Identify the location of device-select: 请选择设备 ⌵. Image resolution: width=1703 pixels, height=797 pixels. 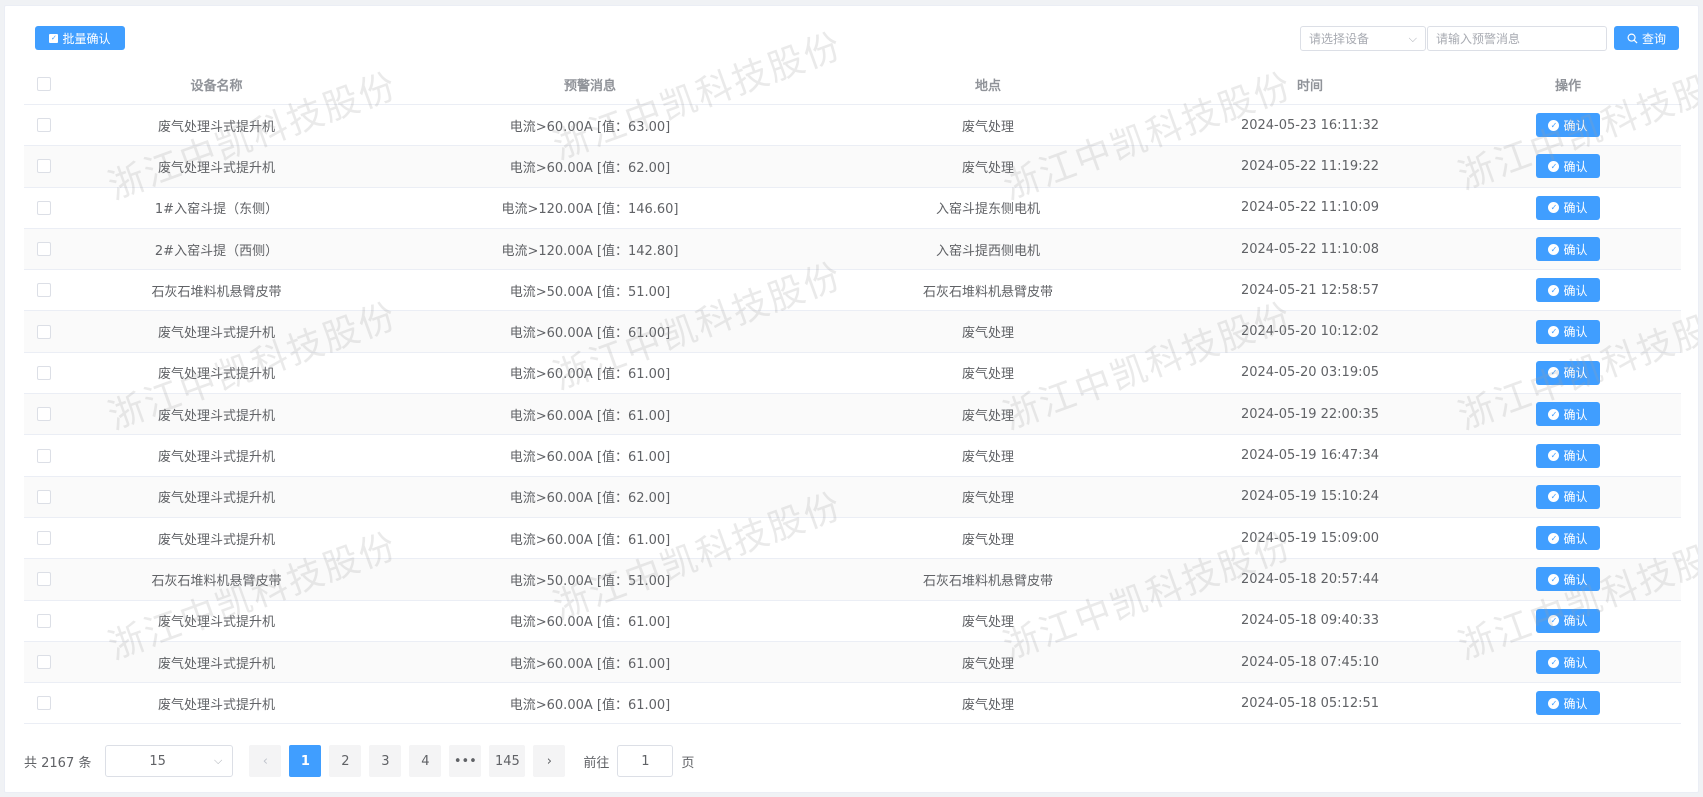
(1363, 38).